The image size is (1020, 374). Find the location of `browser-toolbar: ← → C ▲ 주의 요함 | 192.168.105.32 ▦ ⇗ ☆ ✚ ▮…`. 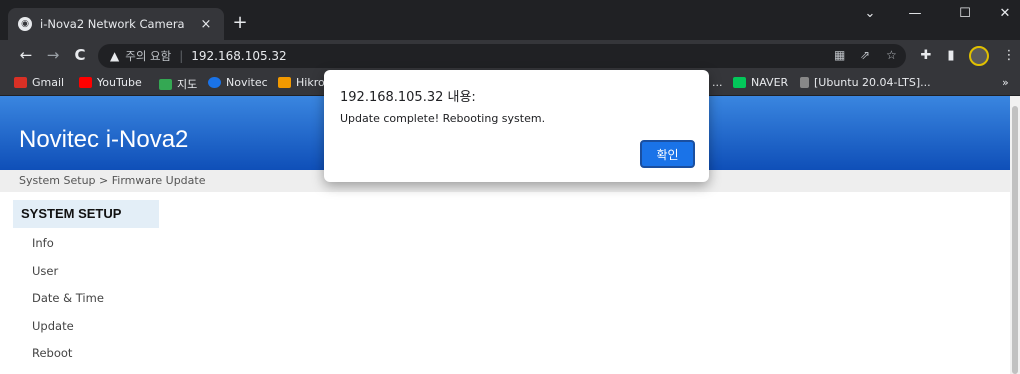

browser-toolbar: ← → C ▲ 주의 요함 | 192.168.105.32 ▦ ⇗ ☆ ✚ ▮… is located at coordinates (510, 56).